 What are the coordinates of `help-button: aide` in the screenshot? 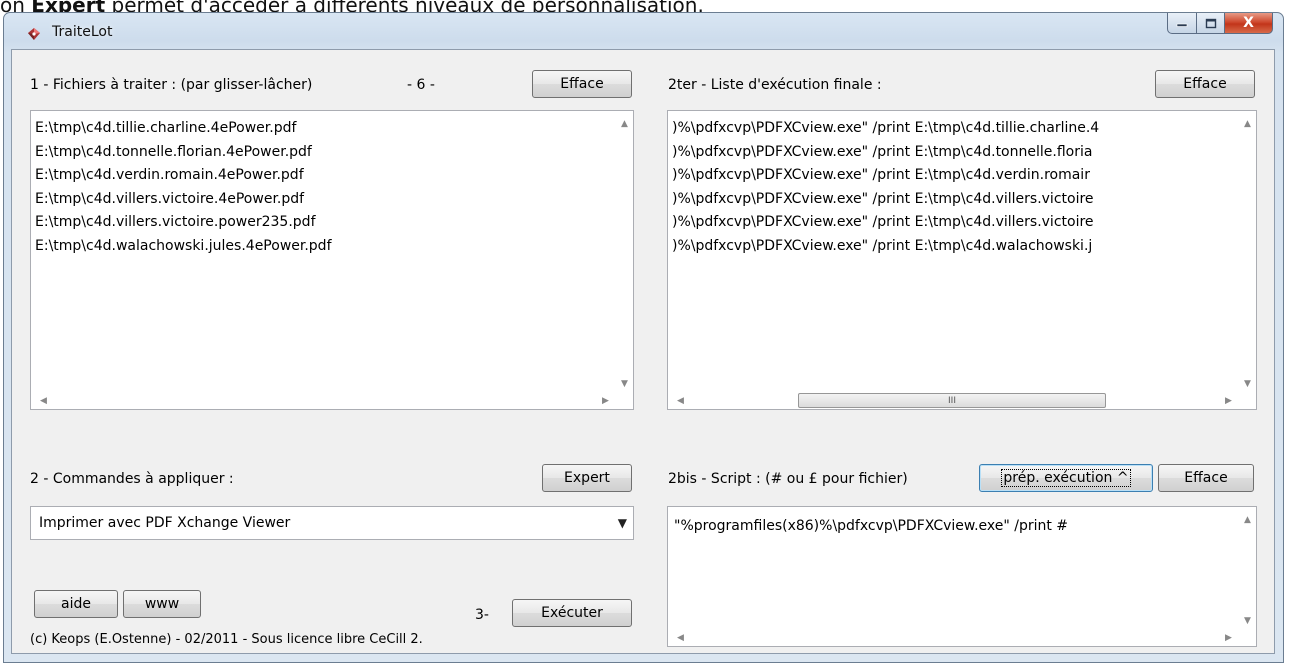 It's located at (76, 604).